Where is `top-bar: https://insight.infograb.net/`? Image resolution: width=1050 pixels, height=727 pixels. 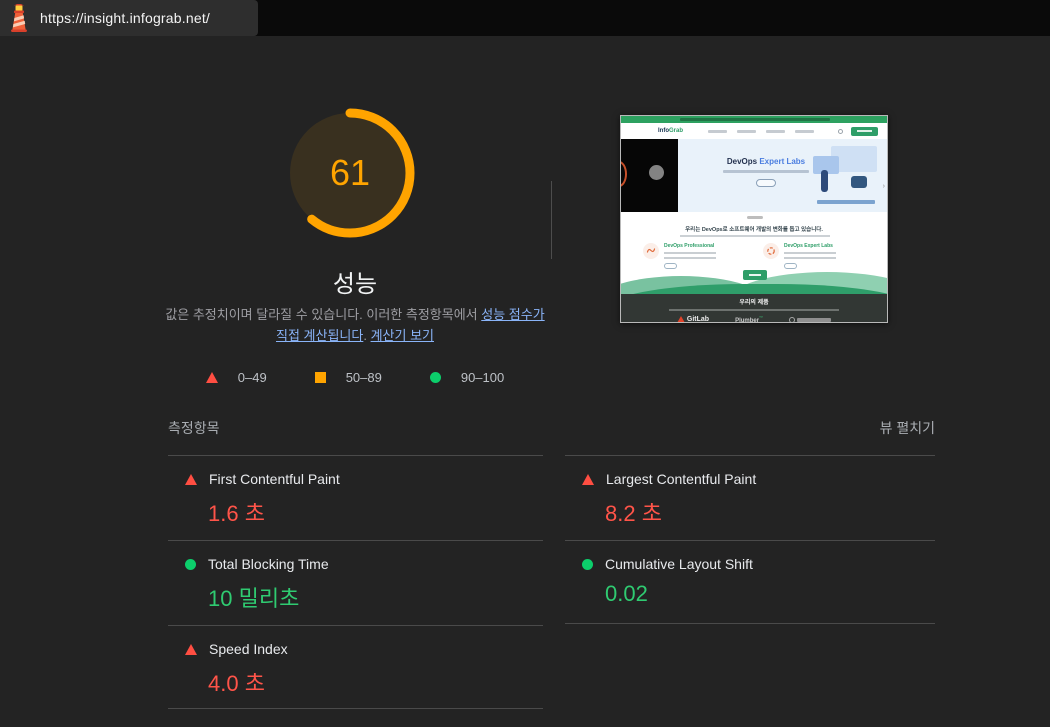 top-bar: https://insight.infograb.net/ is located at coordinates (525, 18).